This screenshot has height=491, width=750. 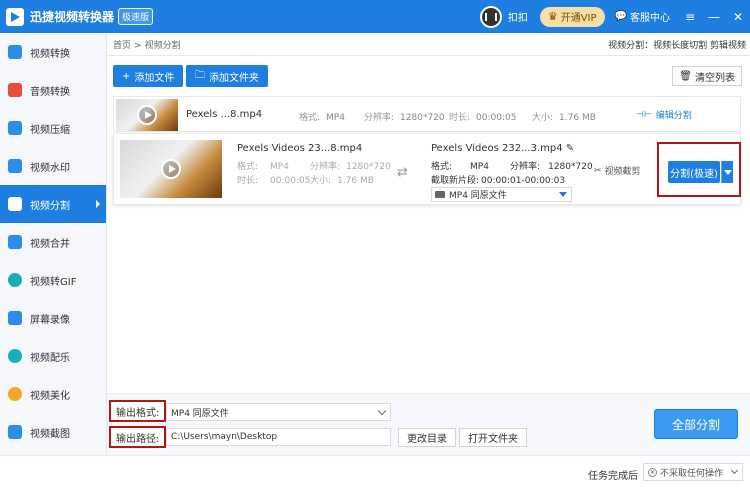 I want to click on screenshot-icon, so click(x=15, y=432).